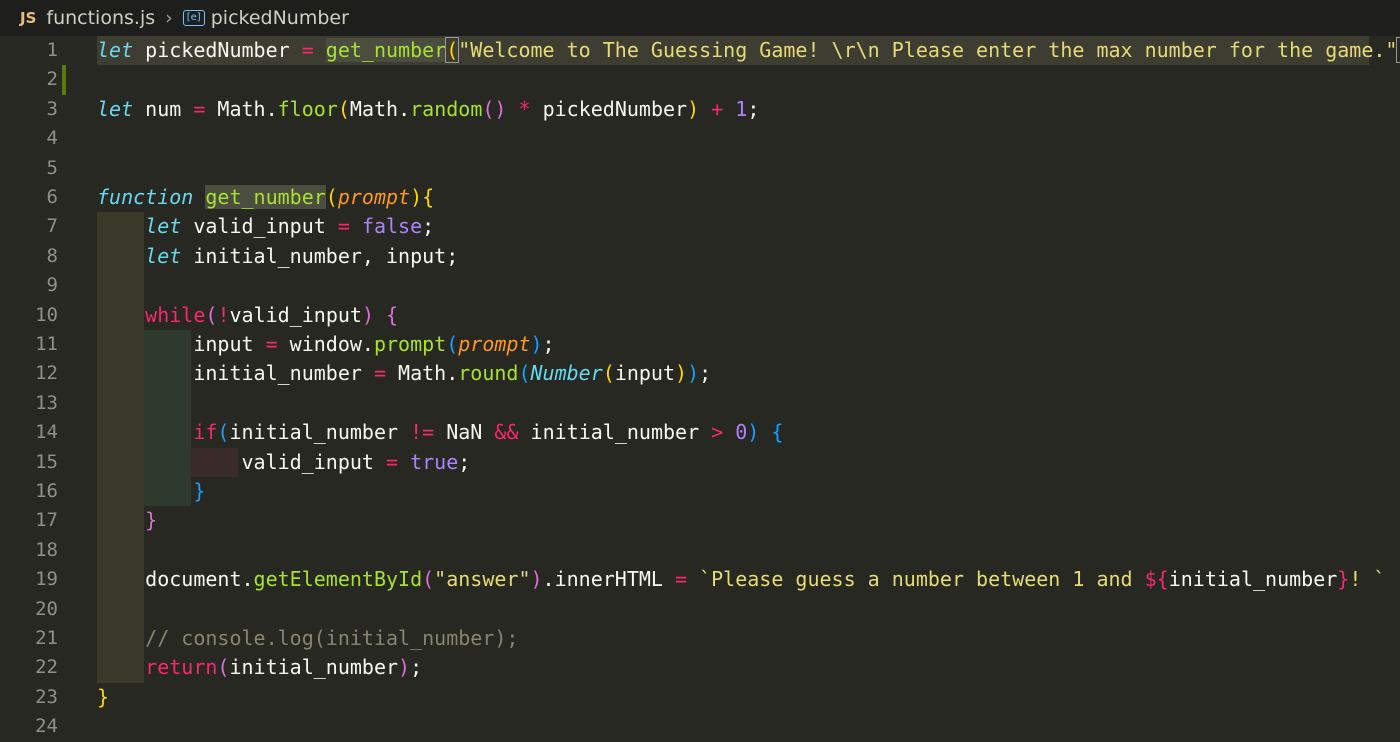  I want to click on line-number: 2, so click(52, 79).